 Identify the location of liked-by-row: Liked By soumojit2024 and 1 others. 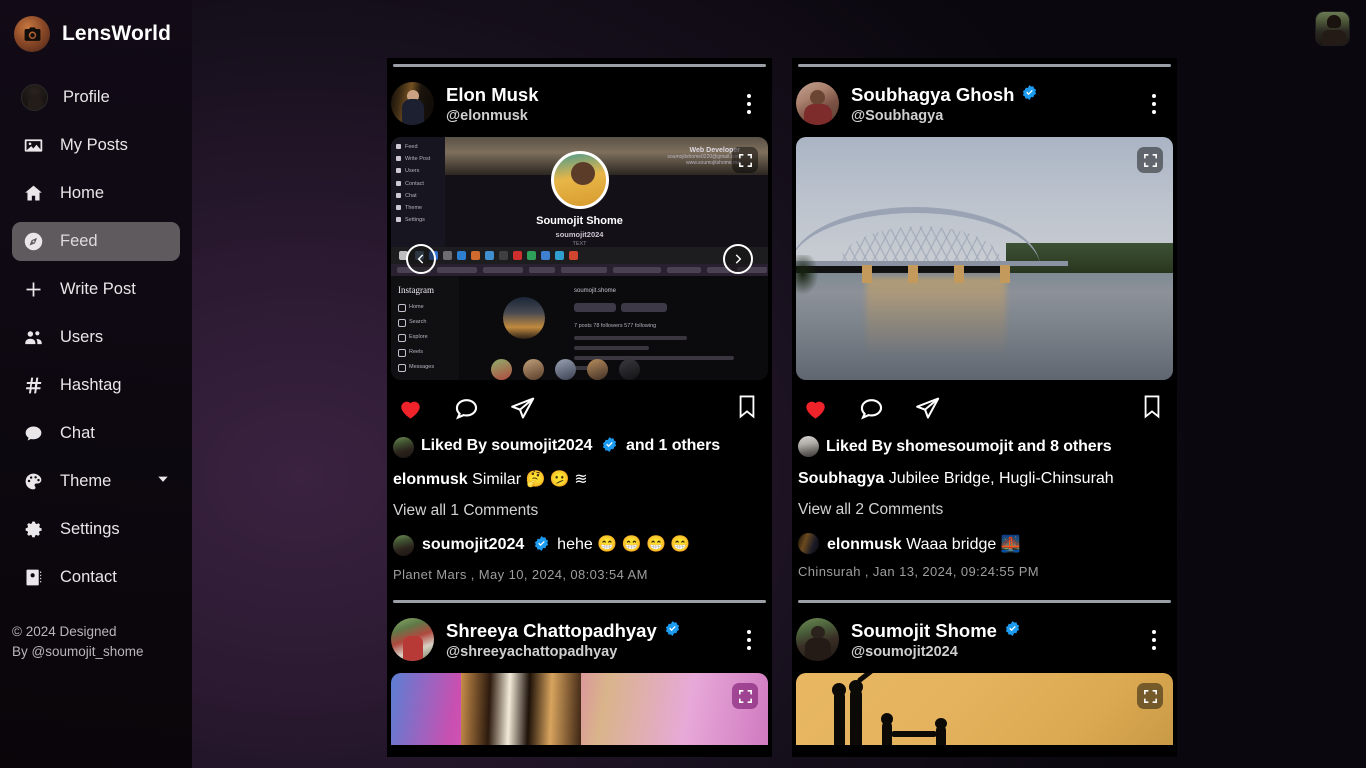
(579, 443).